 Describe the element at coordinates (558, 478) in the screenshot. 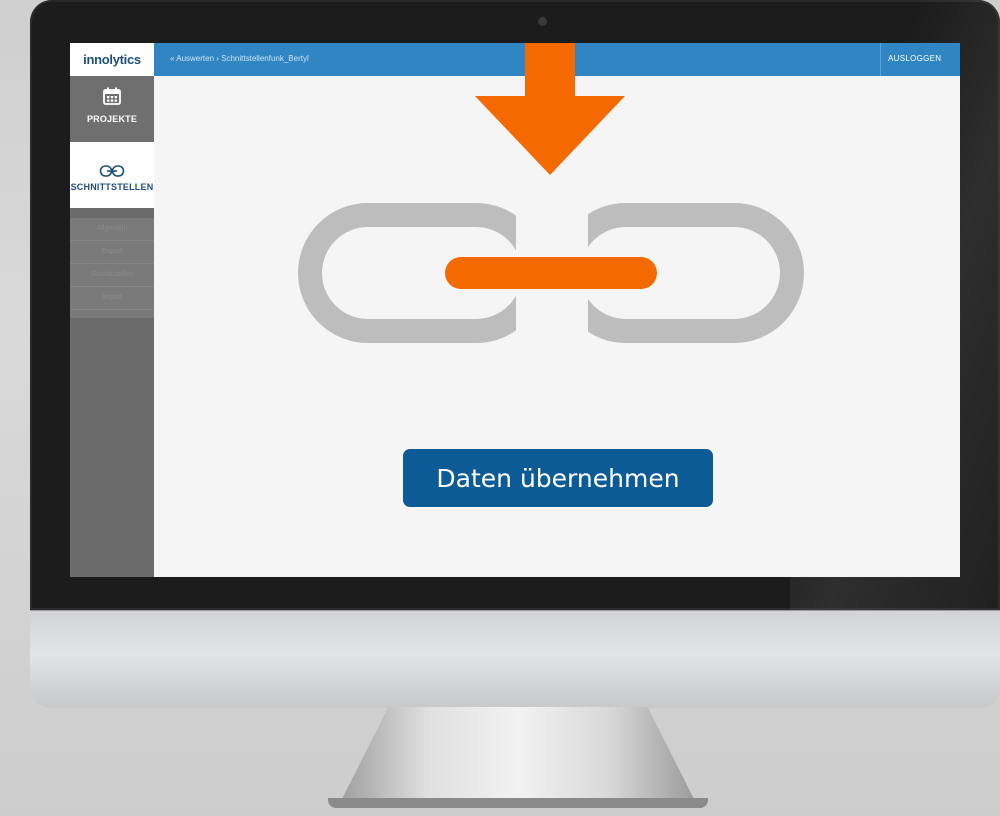

I see `daten-uebernehmen-button: Daten übernehmen` at that location.